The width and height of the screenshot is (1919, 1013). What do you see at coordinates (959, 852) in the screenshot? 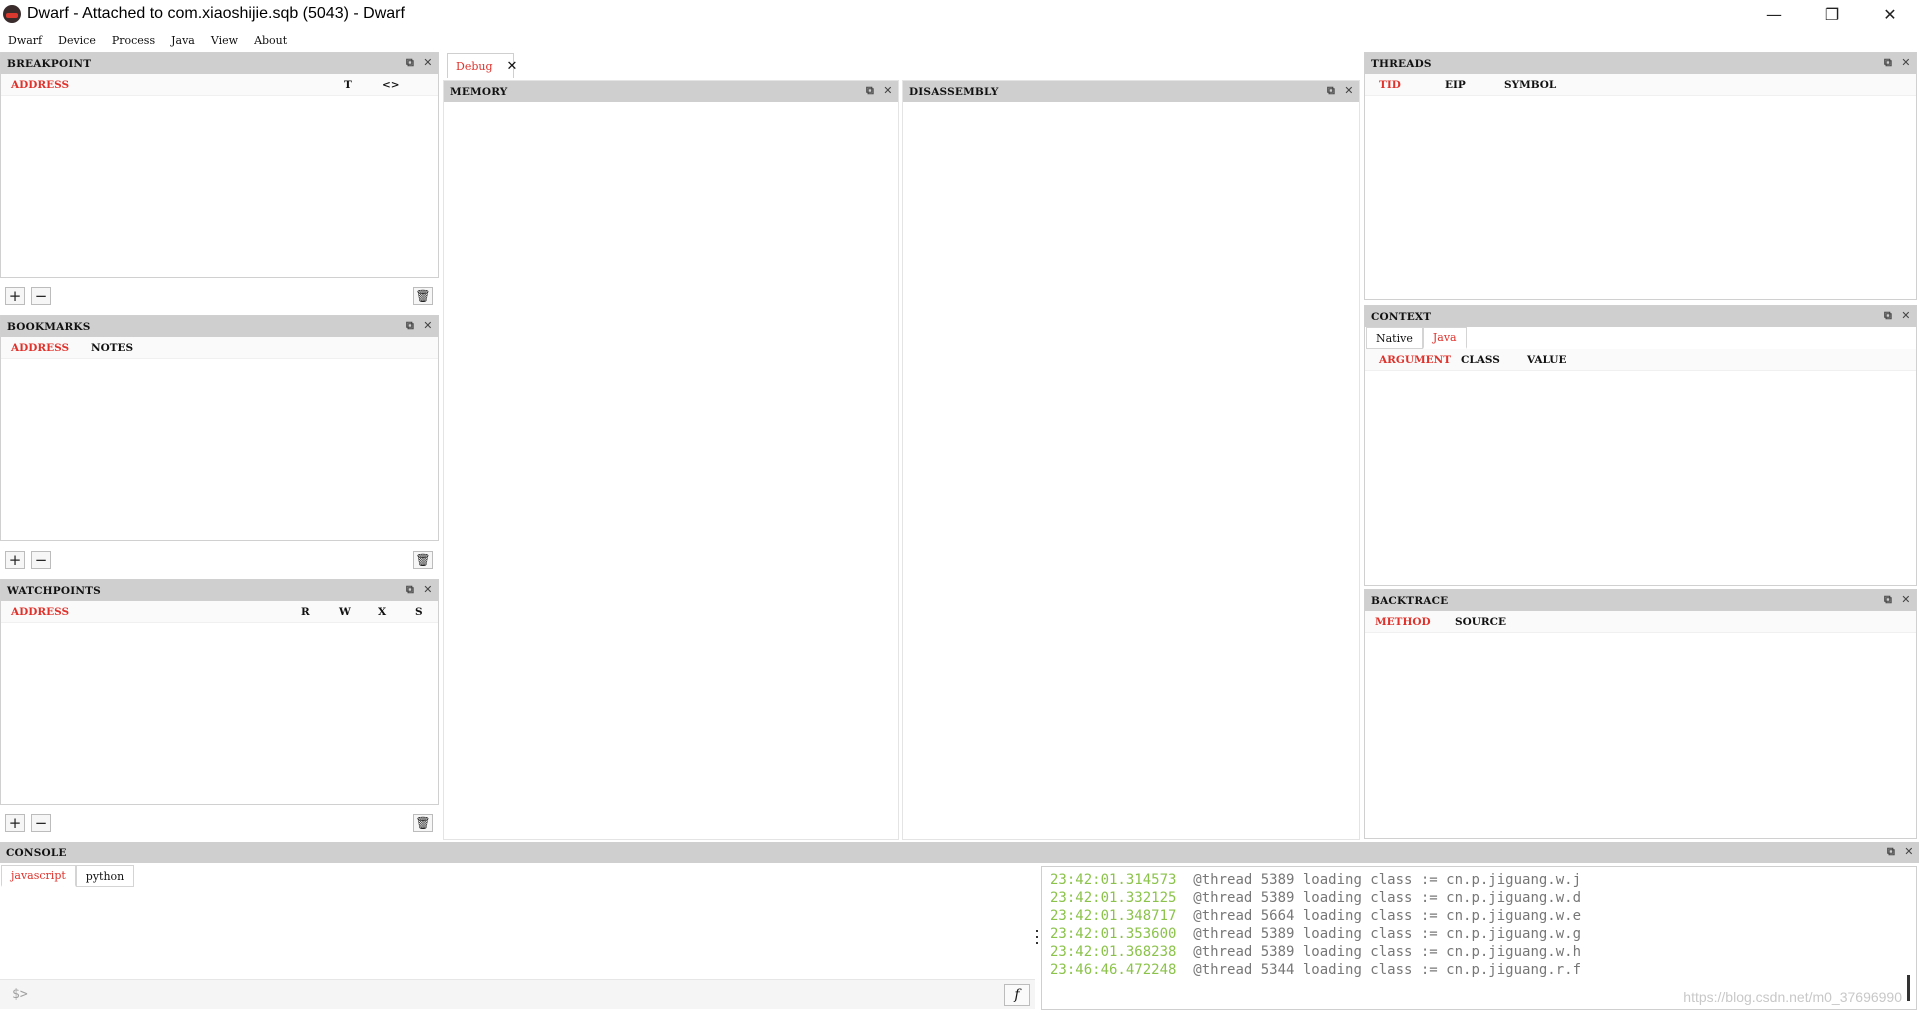
I see `console-header: CONSOLE ⧉ ✕` at bounding box center [959, 852].